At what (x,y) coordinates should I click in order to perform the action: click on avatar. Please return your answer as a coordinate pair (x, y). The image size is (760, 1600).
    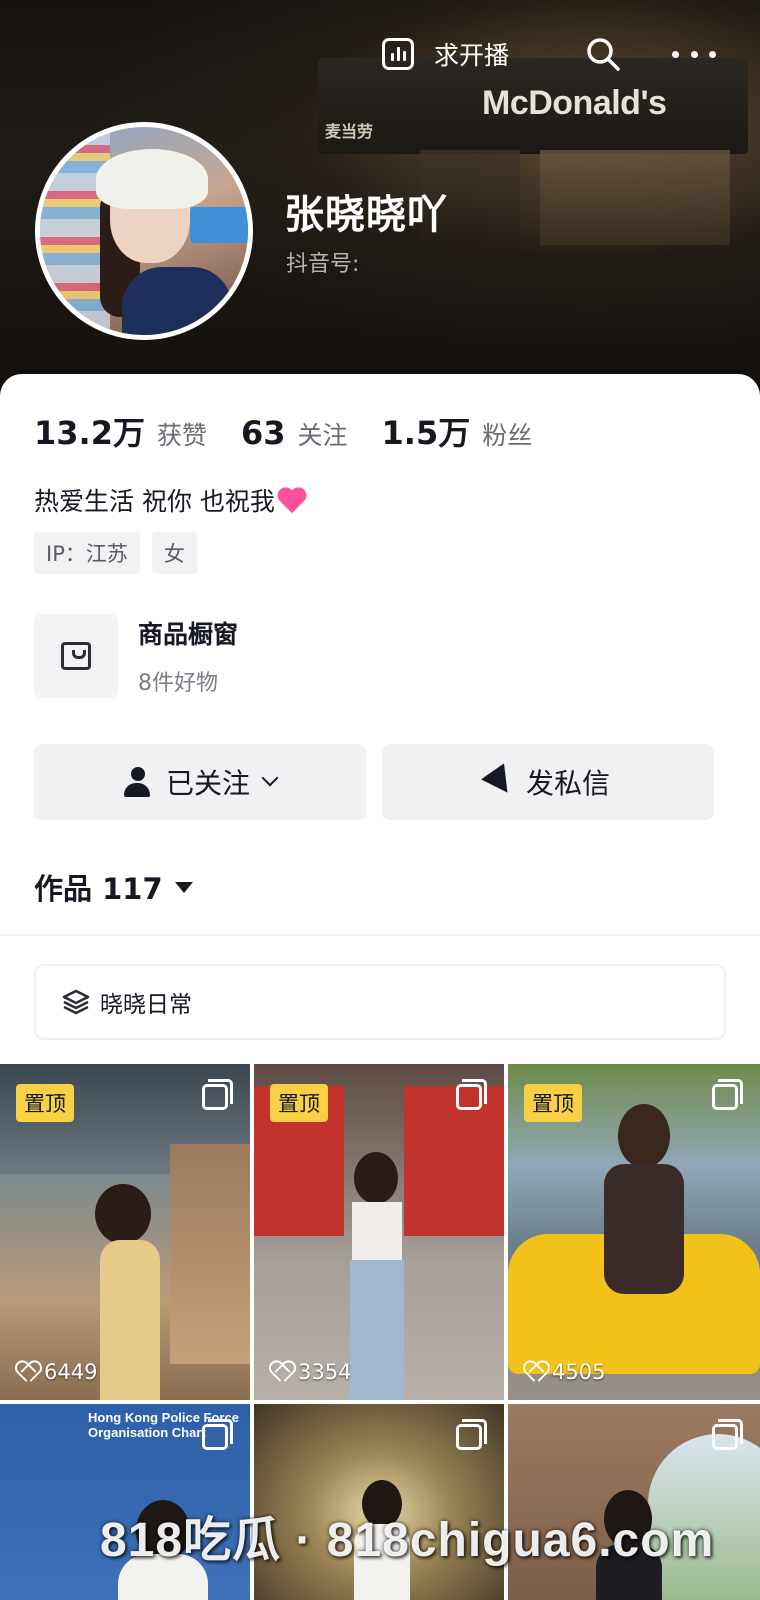
    Looking at the image, I should click on (144, 231).